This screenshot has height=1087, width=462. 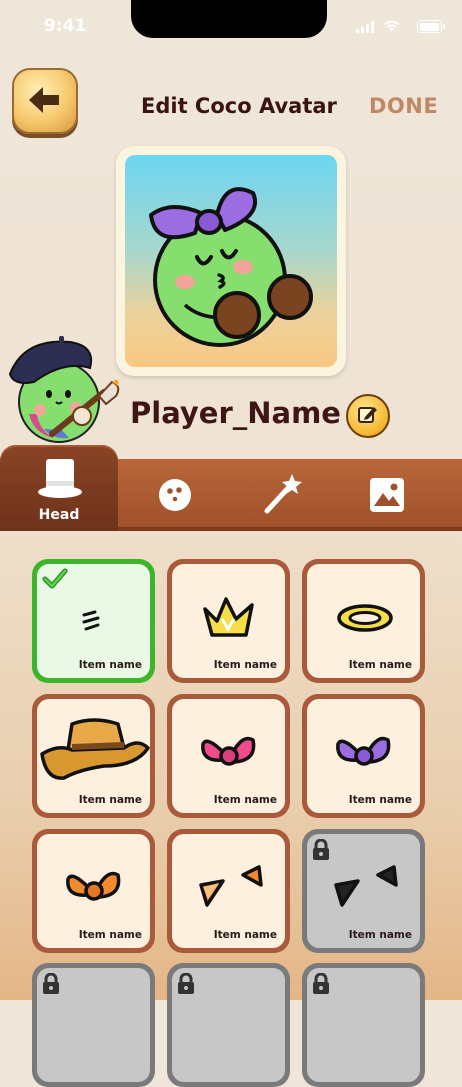 I want to click on pink-bow-item-icon, so click(x=228, y=751).